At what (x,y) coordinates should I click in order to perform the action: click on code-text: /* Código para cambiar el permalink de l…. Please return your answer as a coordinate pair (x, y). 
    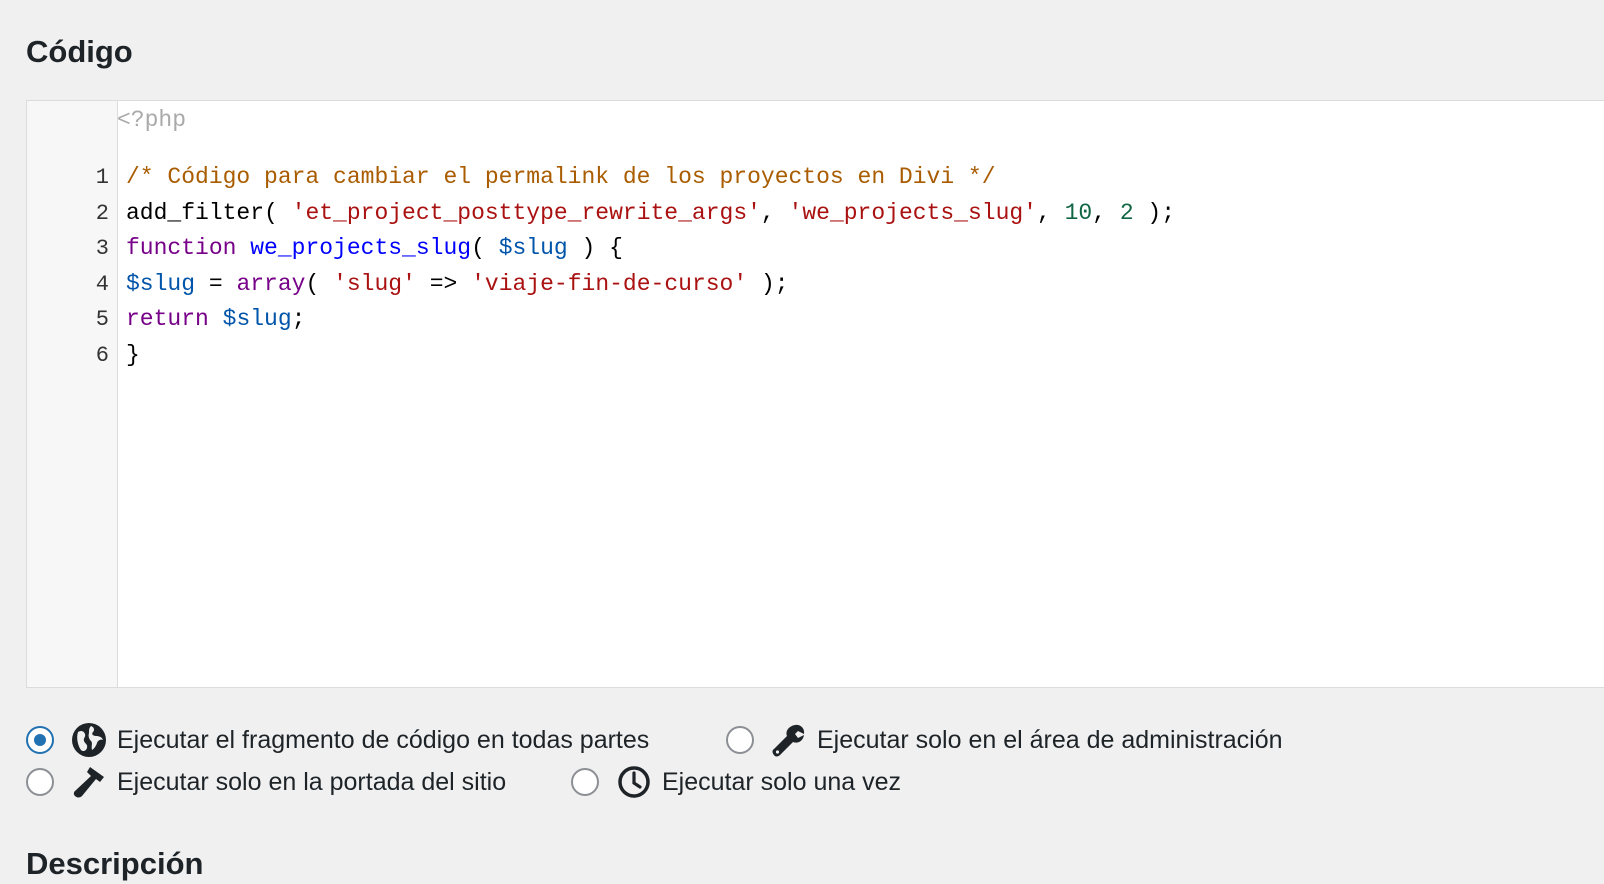
    Looking at the image, I should click on (561, 178).